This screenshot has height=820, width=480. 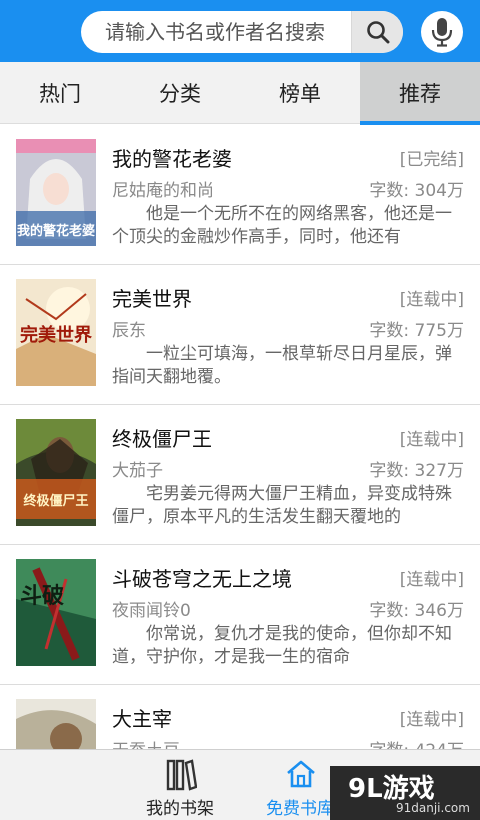 I want to click on tab-recommend: 推荐, so click(x=420, y=93).